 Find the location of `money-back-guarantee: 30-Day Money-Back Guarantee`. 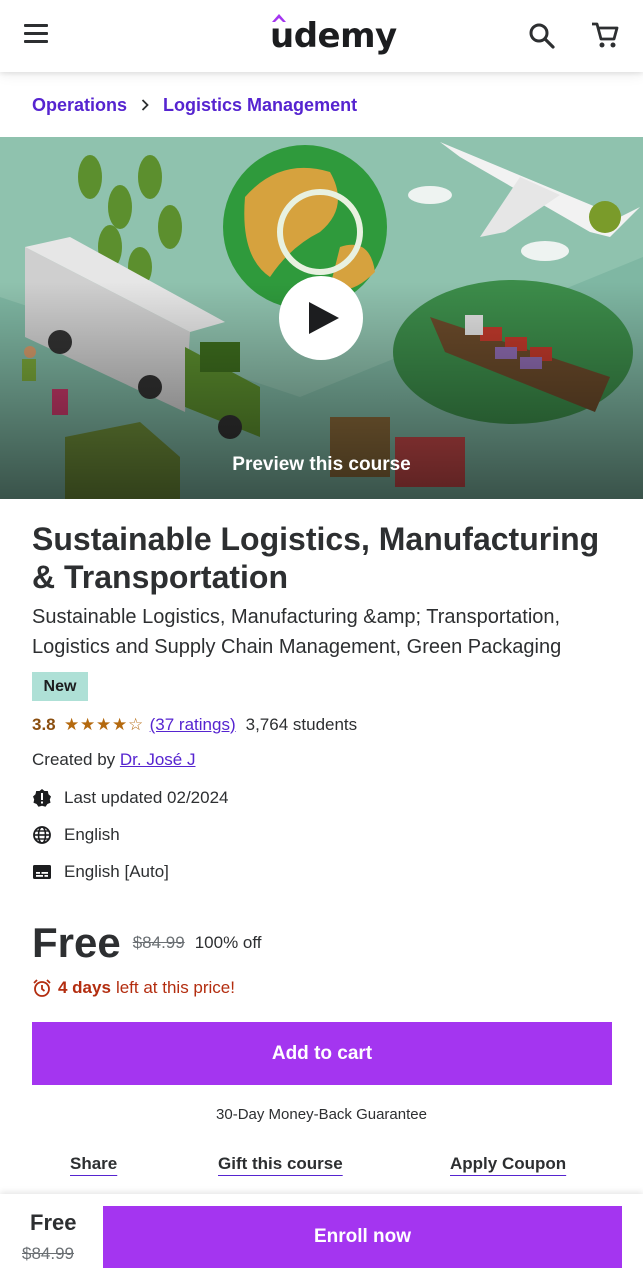

money-back-guarantee: 30-Day Money-Back Guarantee is located at coordinates (321, 1114).